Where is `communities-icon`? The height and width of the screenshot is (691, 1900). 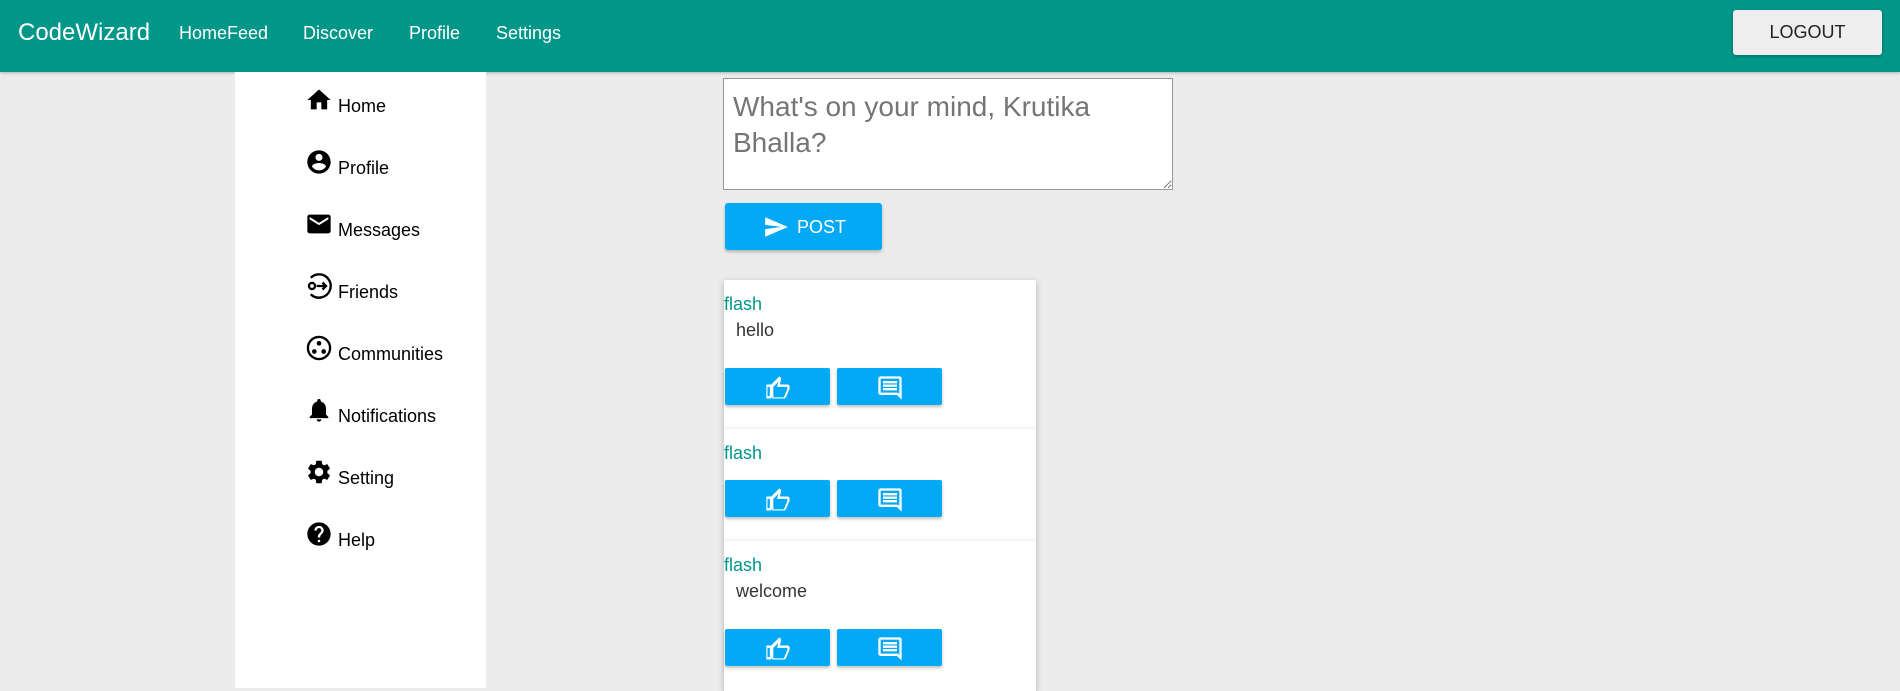
communities-icon is located at coordinates (319, 348).